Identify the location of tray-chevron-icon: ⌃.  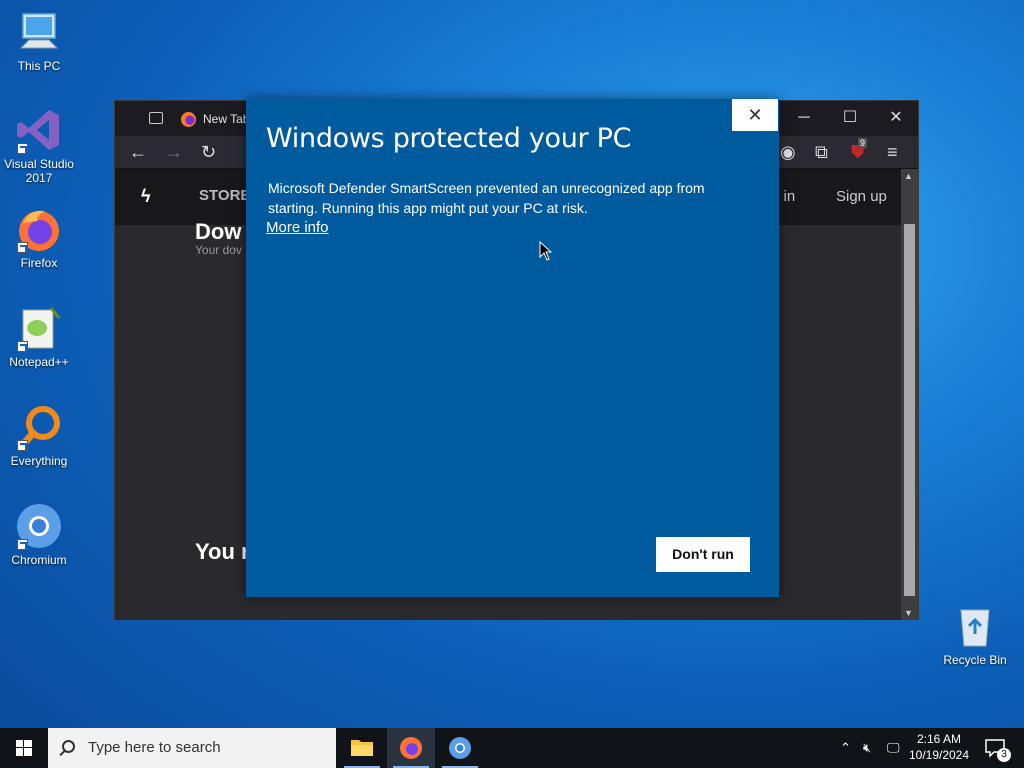
(845, 748).